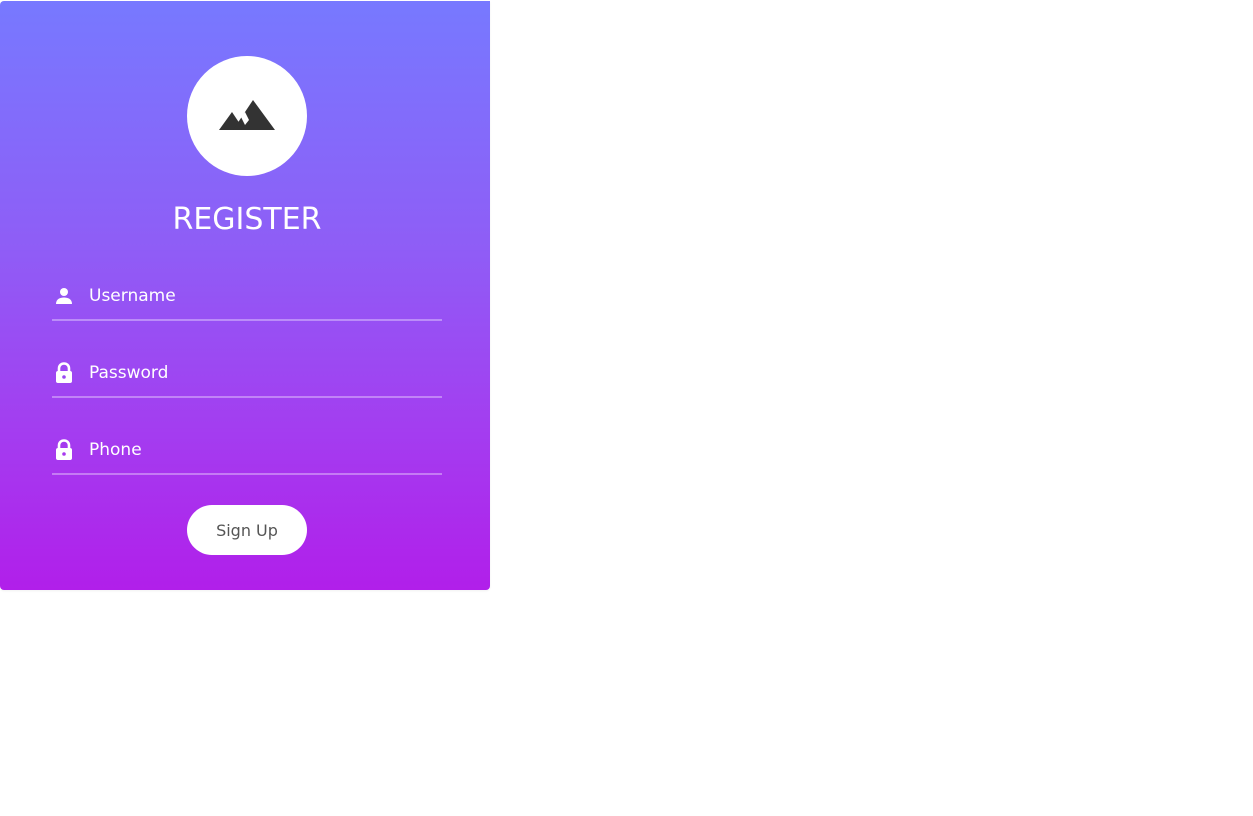 This screenshot has width=1253, height=816. I want to click on sign-up-button: Sign Up, so click(247, 530).